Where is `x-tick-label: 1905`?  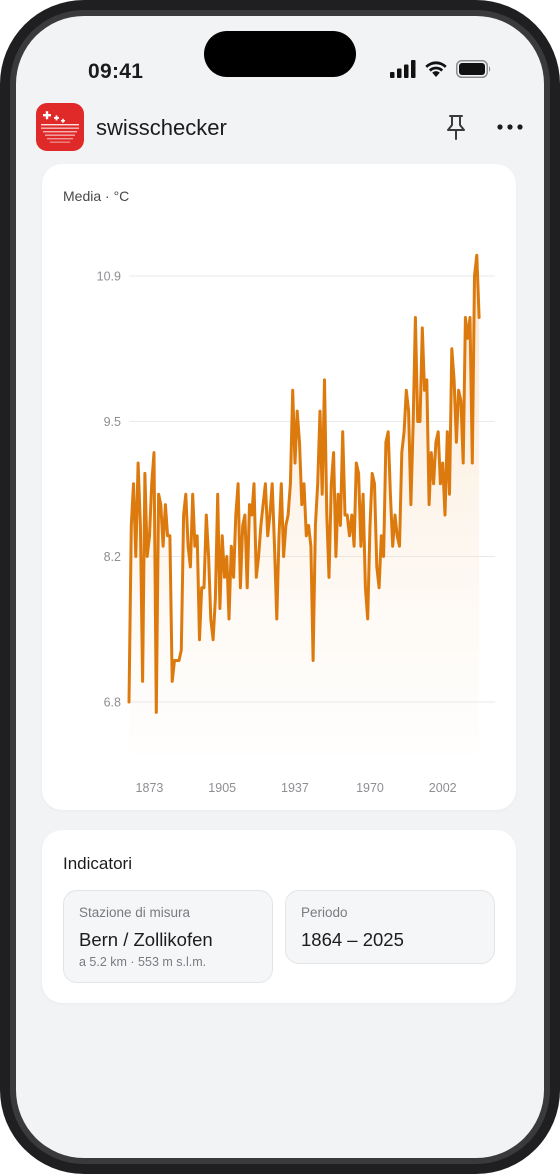
x-tick-label: 1905 is located at coordinates (222, 788).